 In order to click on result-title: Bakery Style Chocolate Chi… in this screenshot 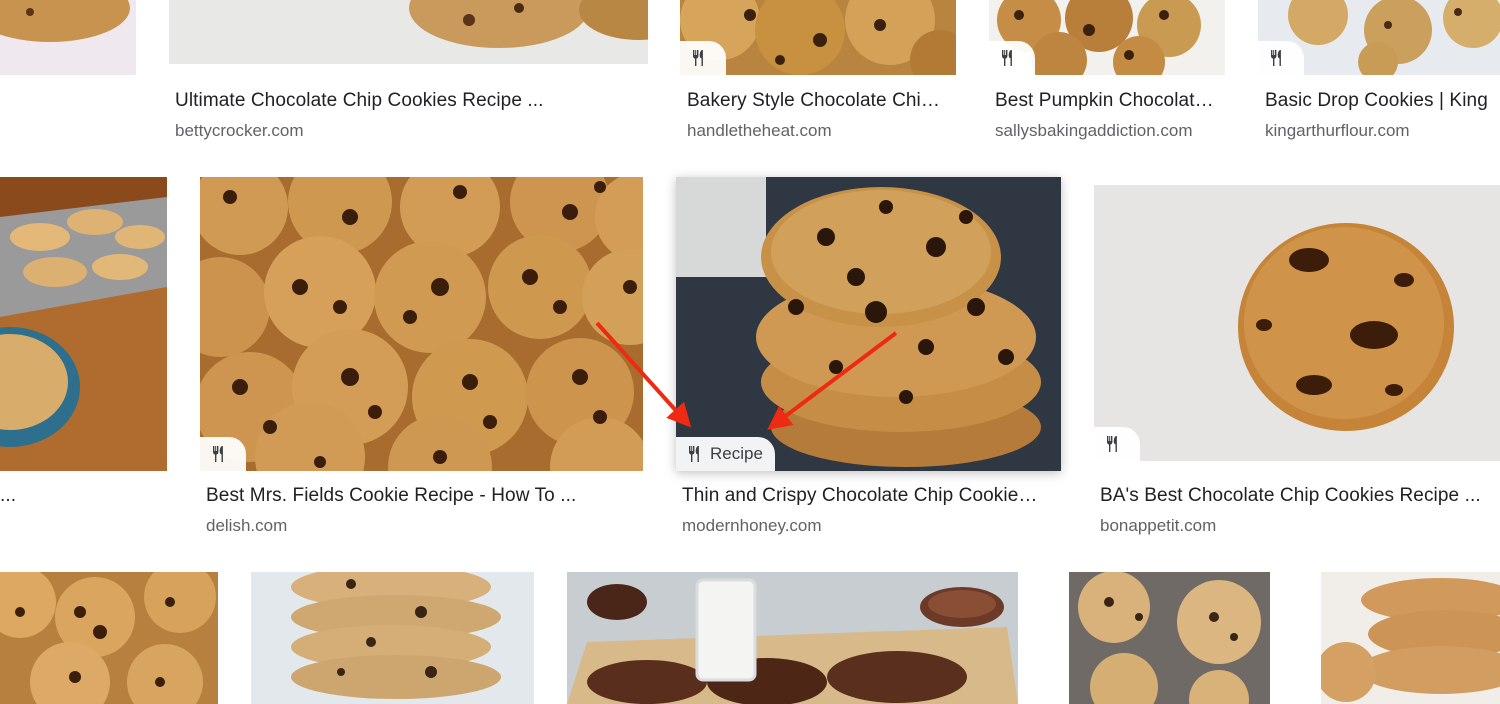, I will do `click(818, 101)`.